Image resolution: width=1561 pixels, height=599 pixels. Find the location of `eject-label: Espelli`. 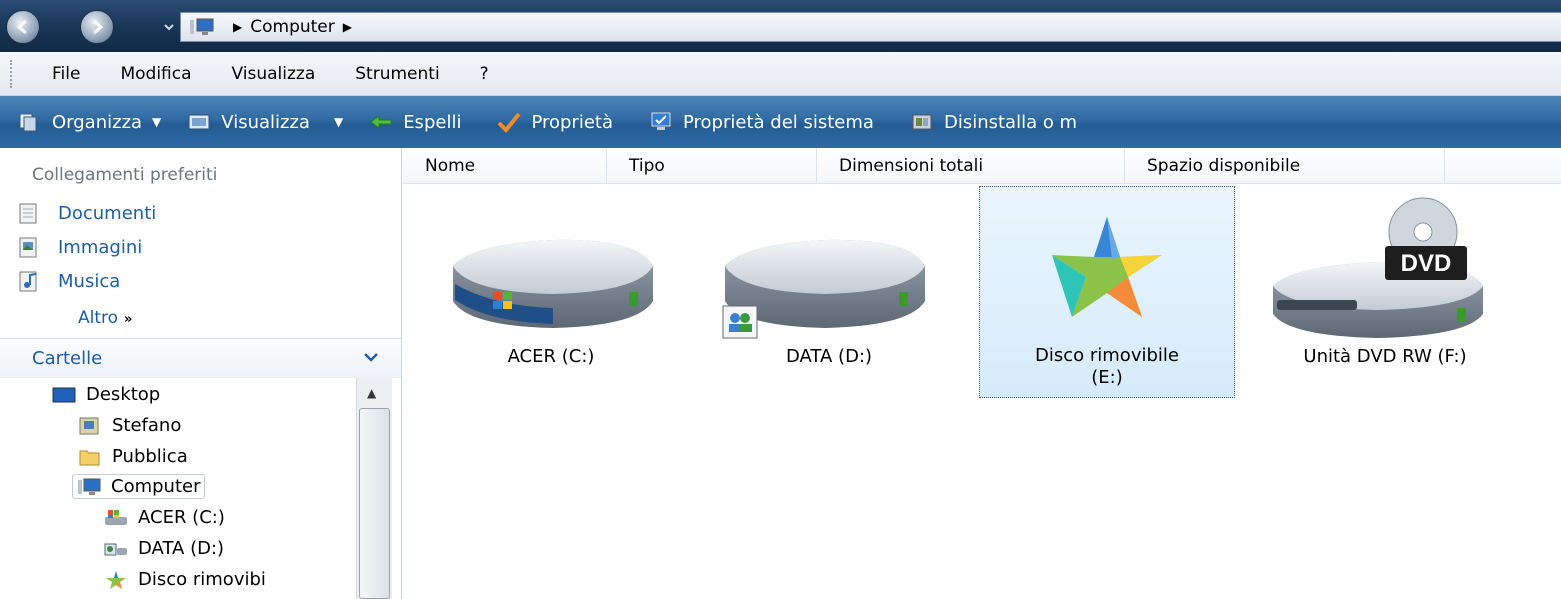

eject-label: Espelli is located at coordinates (432, 122).